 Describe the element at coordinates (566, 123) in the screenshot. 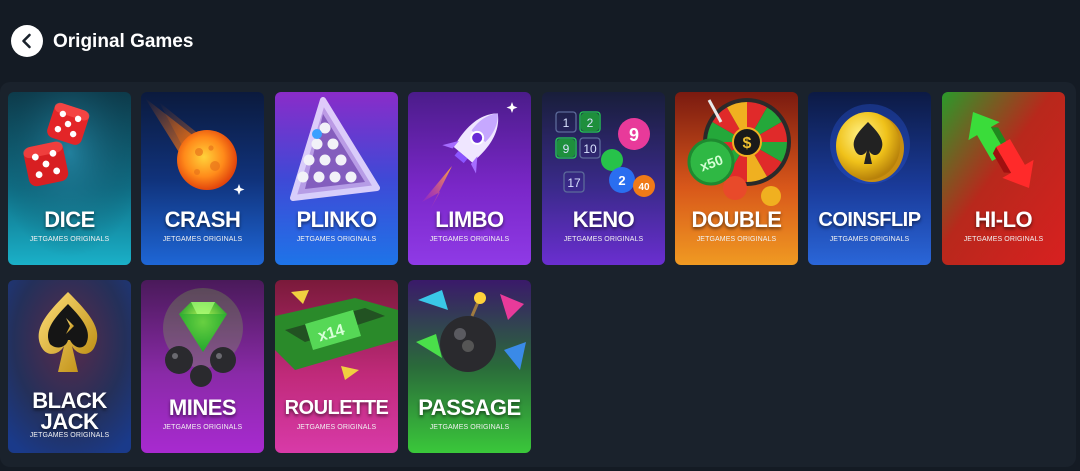

I see `keno-number: 1` at that location.